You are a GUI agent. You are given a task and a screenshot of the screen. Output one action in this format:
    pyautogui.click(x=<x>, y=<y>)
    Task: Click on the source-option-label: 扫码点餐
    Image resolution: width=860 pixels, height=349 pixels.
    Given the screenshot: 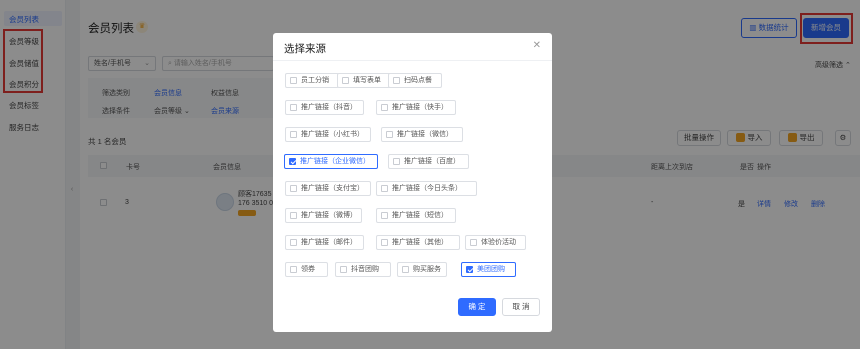 What is the action you would take?
    pyautogui.click(x=418, y=80)
    